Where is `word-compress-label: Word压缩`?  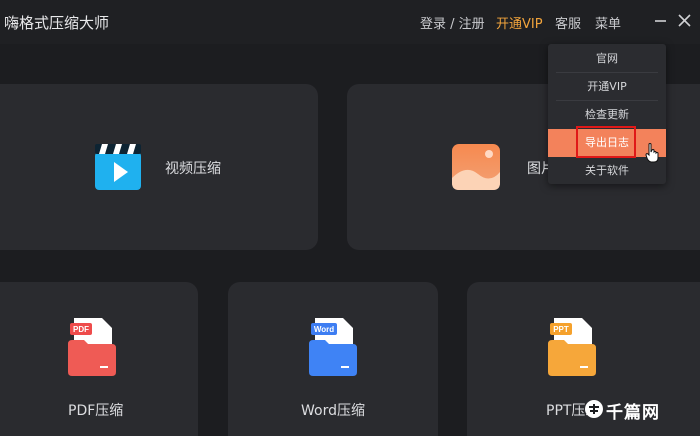 word-compress-label: Word压缩 is located at coordinates (333, 411).